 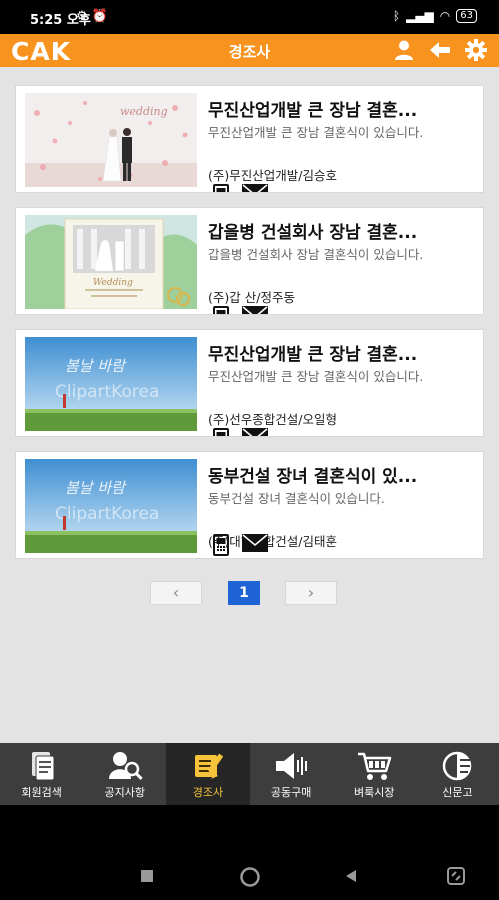 What do you see at coordinates (272, 419) in the screenshot?
I see `post-author: (주)선우종합건설/오일형` at bounding box center [272, 419].